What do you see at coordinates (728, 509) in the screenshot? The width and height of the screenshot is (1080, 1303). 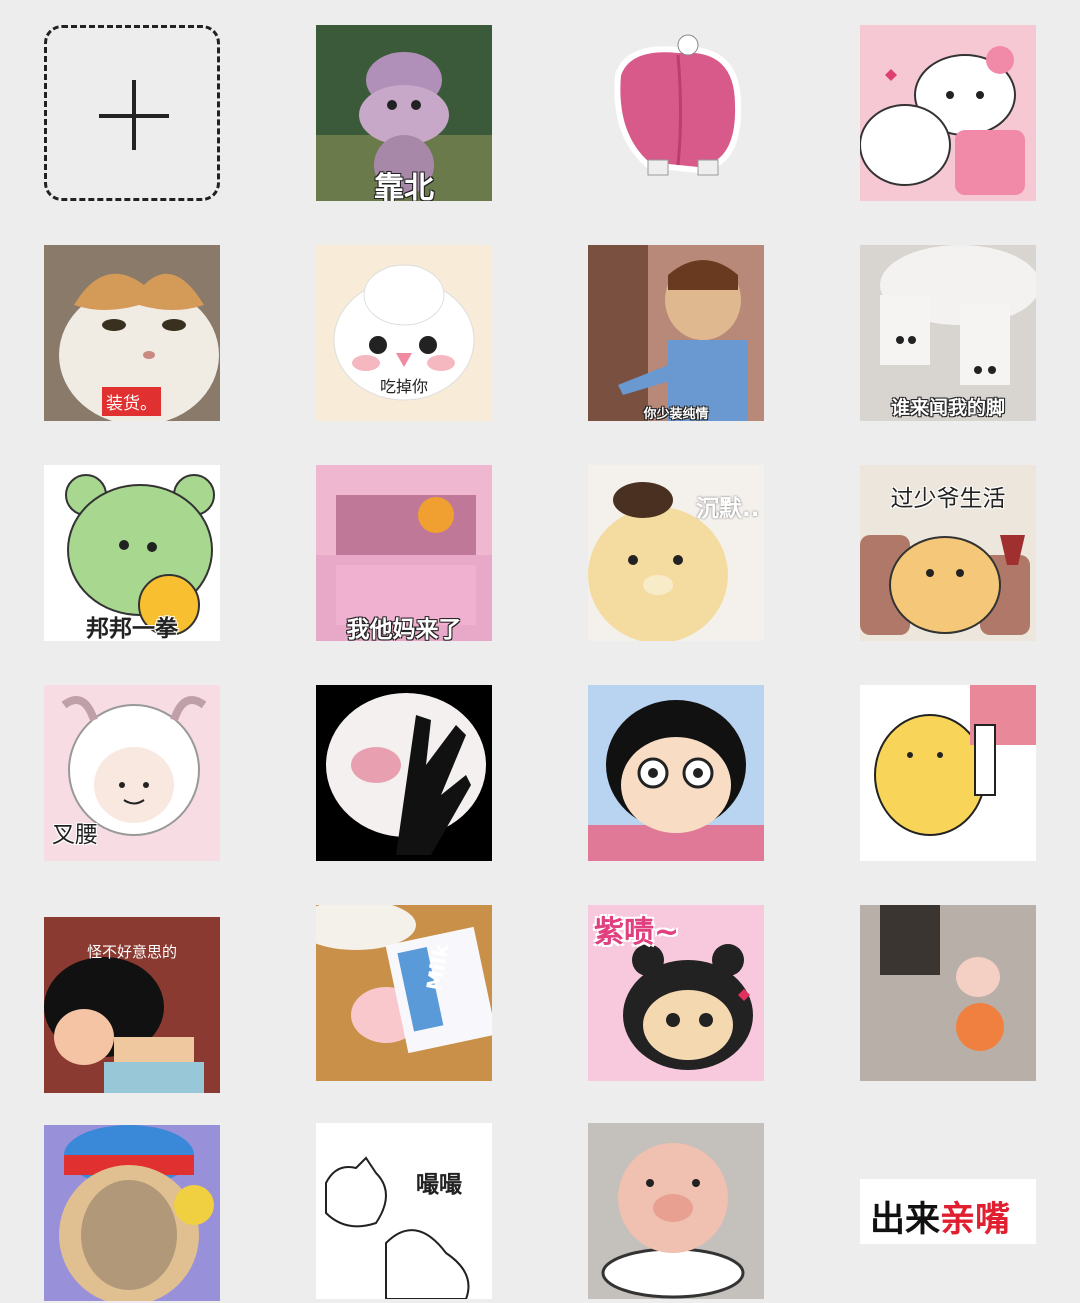 I see `sticker-caption: 沉默..` at bounding box center [728, 509].